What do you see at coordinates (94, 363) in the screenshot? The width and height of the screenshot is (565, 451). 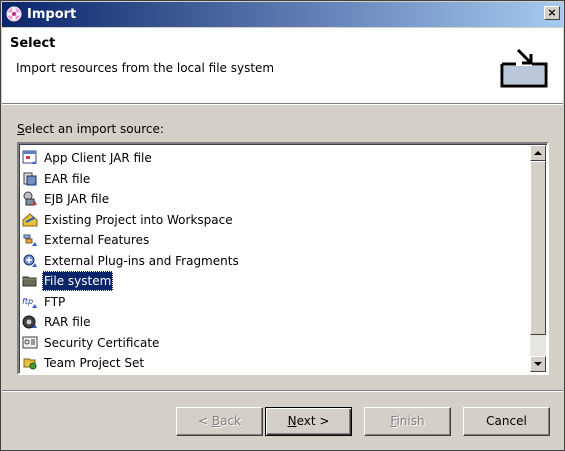 I see `item-label: Team Project Set` at bounding box center [94, 363].